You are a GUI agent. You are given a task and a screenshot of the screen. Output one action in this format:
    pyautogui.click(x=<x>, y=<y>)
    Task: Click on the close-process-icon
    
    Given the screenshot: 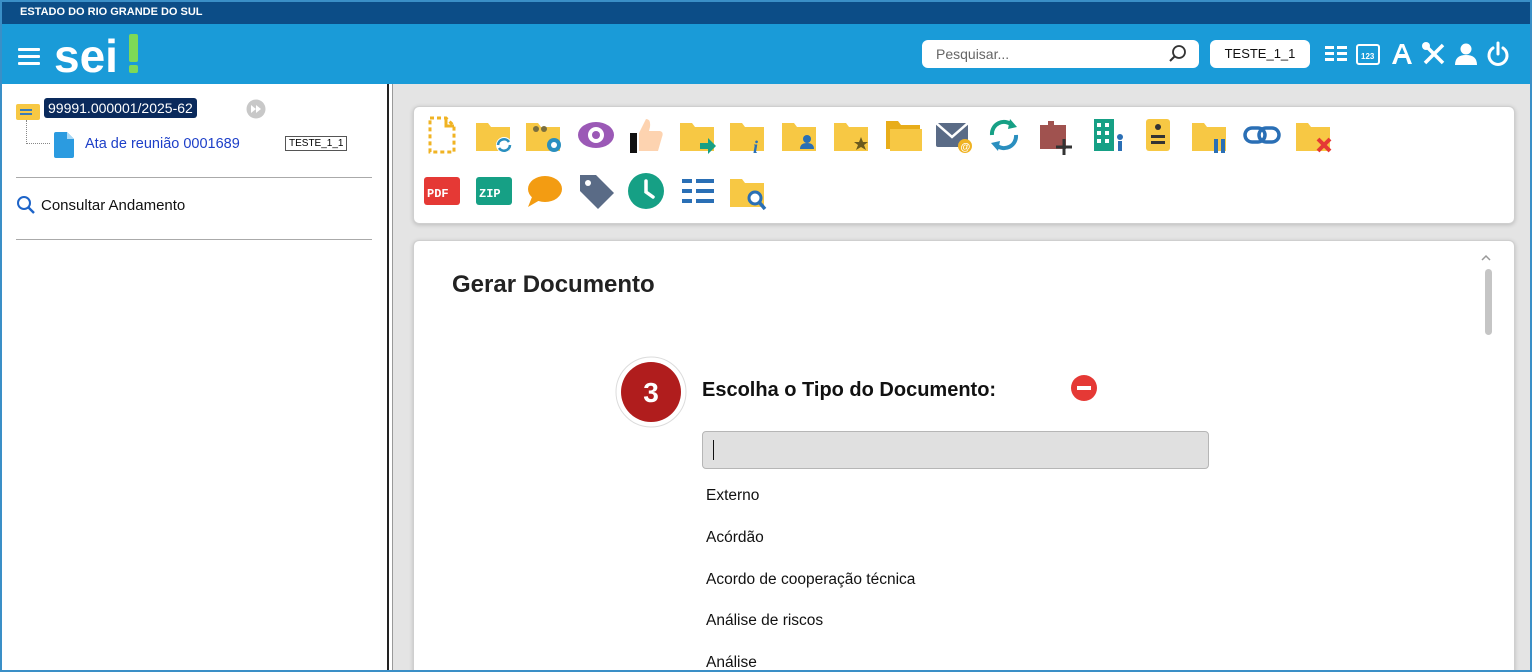 What is the action you would take?
    pyautogui.click(x=1314, y=135)
    